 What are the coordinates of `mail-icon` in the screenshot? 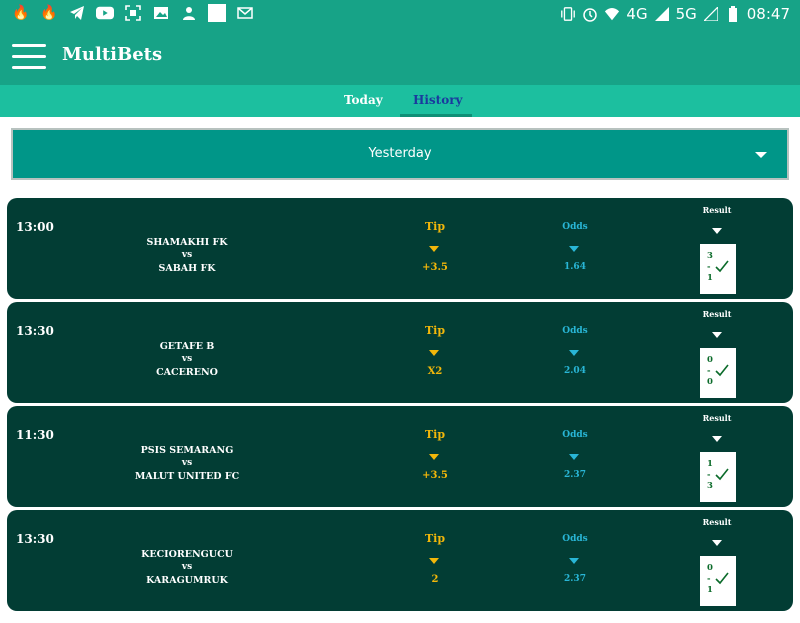 It's located at (245, 13).